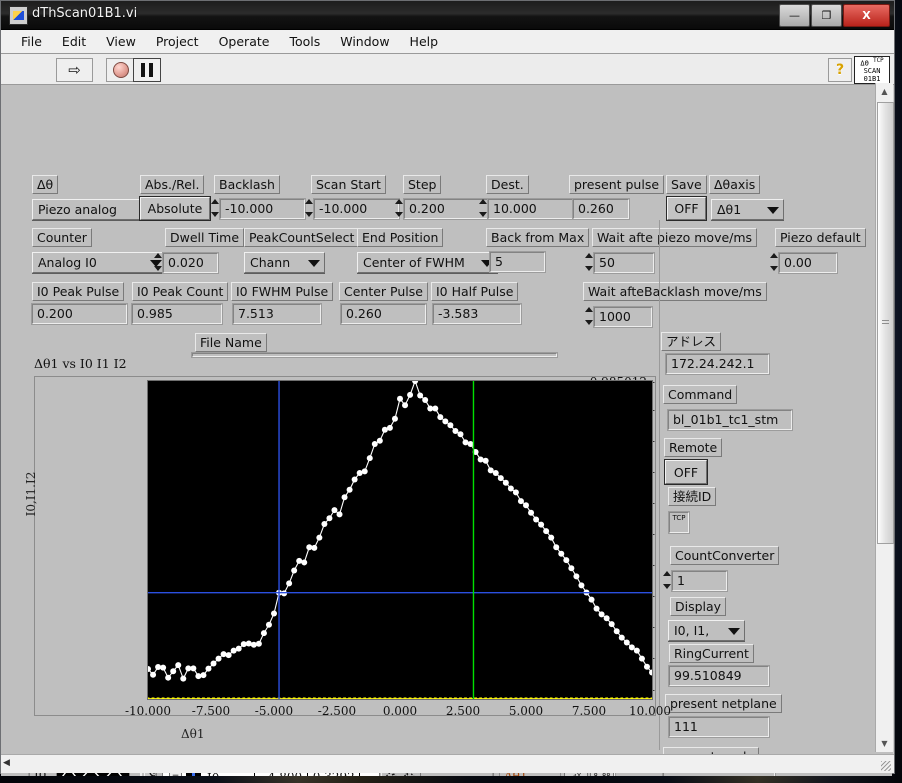 Image resolution: width=902 pixels, height=783 pixels. Describe the element at coordinates (364, 41) in the screenshot. I see `menu-window: Window` at that location.